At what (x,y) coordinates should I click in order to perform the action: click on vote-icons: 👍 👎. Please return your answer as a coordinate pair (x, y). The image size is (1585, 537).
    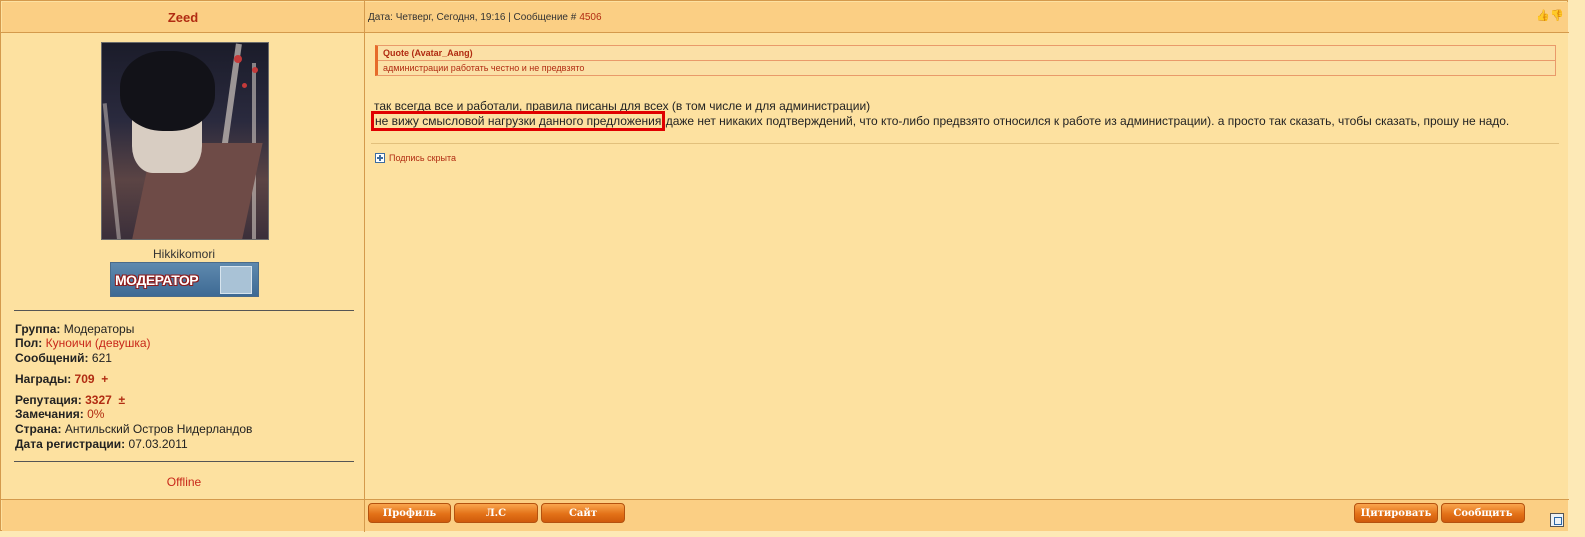
    Looking at the image, I should click on (1550, 16).